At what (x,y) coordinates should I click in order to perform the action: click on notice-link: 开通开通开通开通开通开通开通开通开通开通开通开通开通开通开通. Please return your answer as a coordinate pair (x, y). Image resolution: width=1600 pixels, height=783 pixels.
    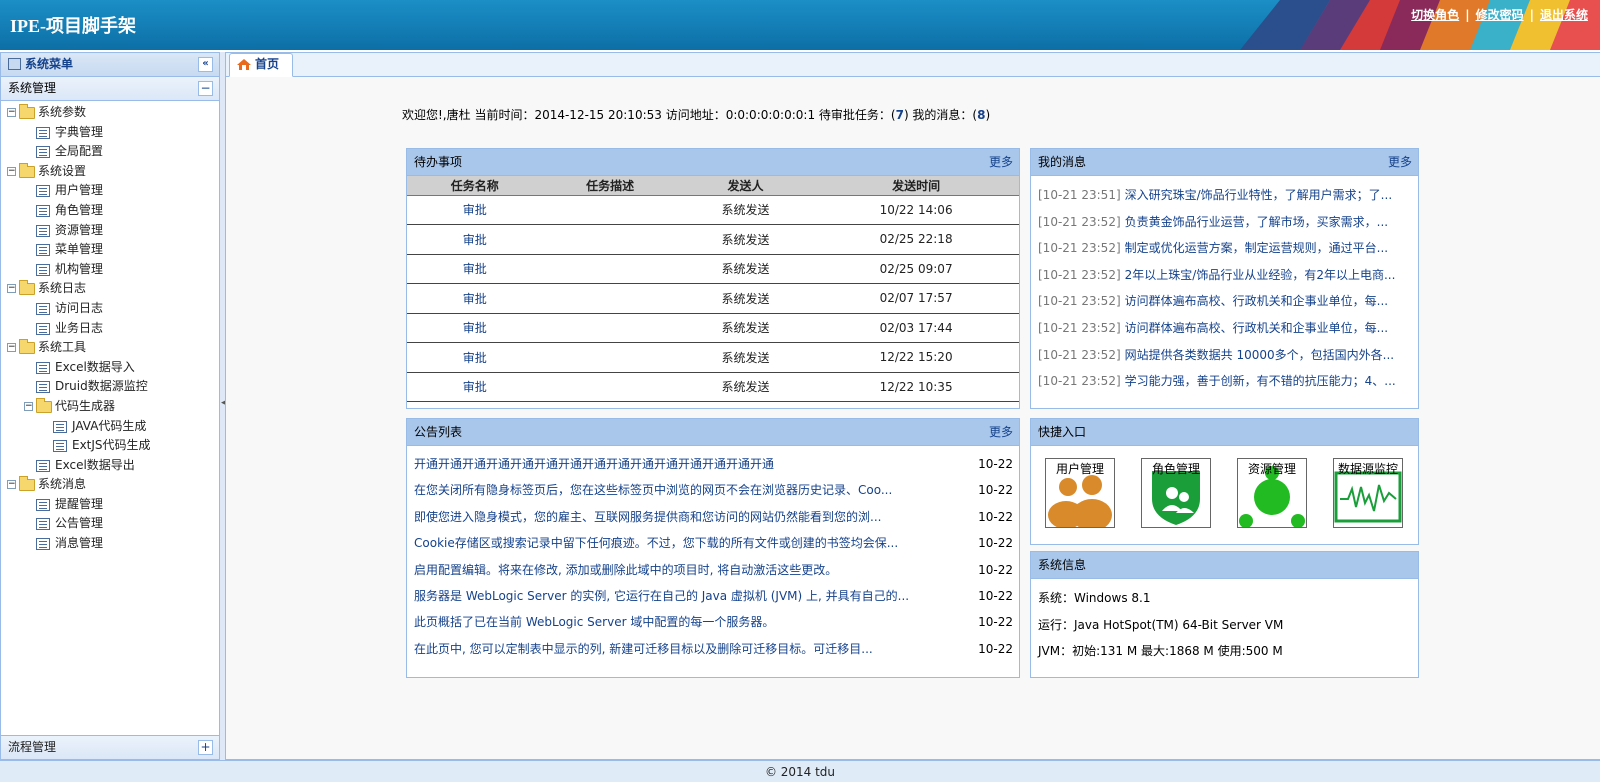
    Looking at the image, I should click on (594, 464).